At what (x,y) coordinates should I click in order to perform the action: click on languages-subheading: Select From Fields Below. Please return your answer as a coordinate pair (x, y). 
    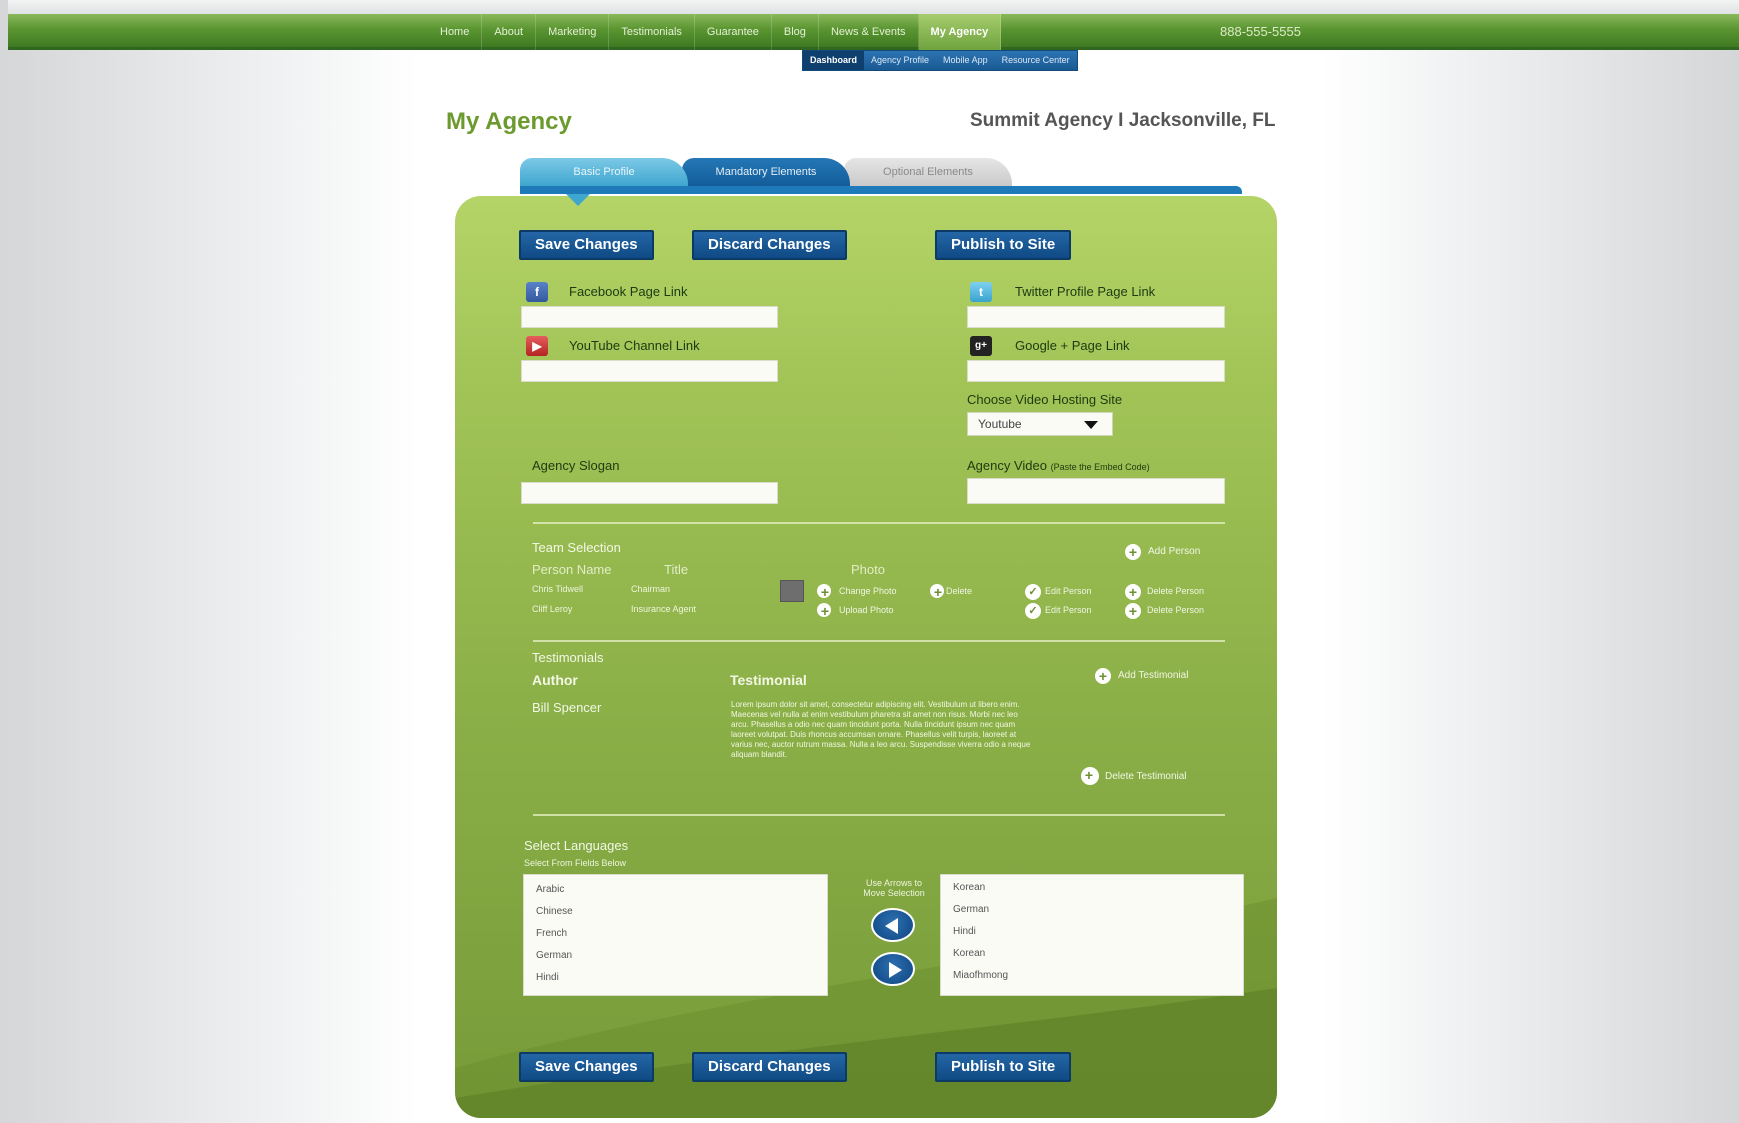
    Looking at the image, I should click on (575, 863).